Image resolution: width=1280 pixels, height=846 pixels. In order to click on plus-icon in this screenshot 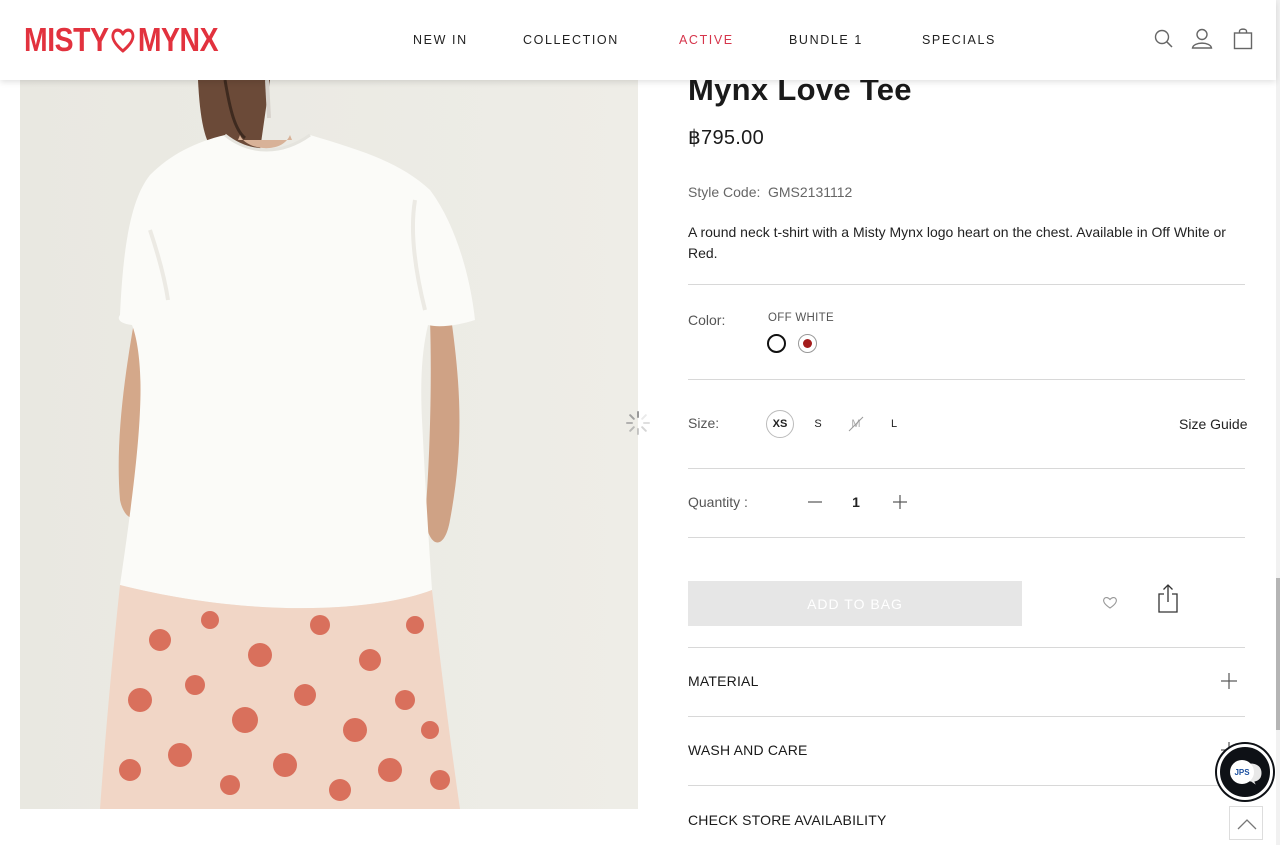, I will do `click(900, 502)`.